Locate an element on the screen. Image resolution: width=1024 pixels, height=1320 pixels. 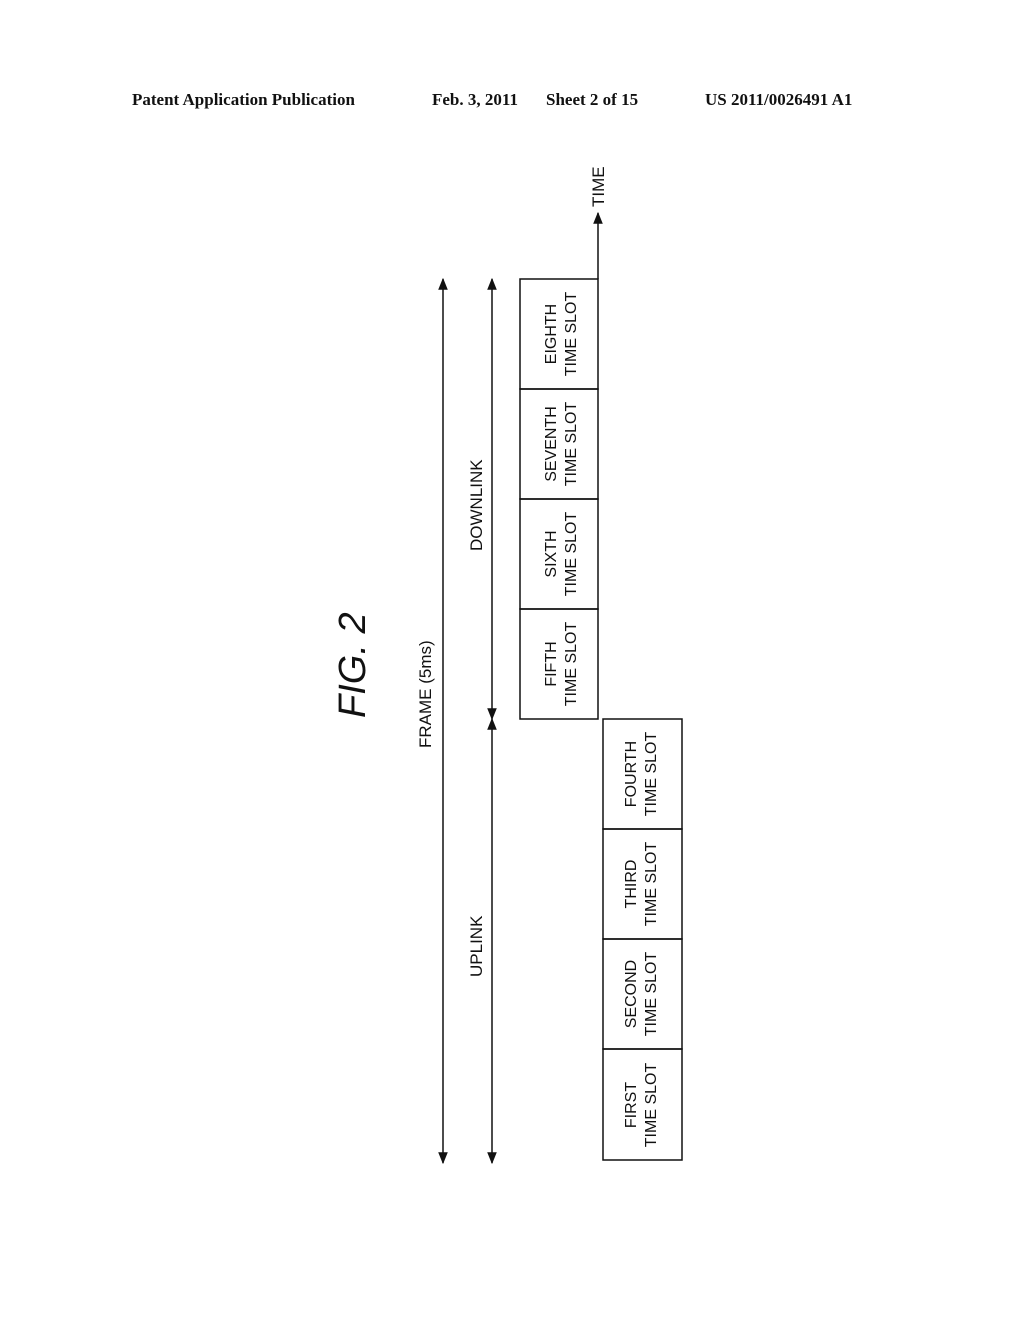
downlink-slot: FIFTH TIME SLOT is located at coordinates (559, 664).